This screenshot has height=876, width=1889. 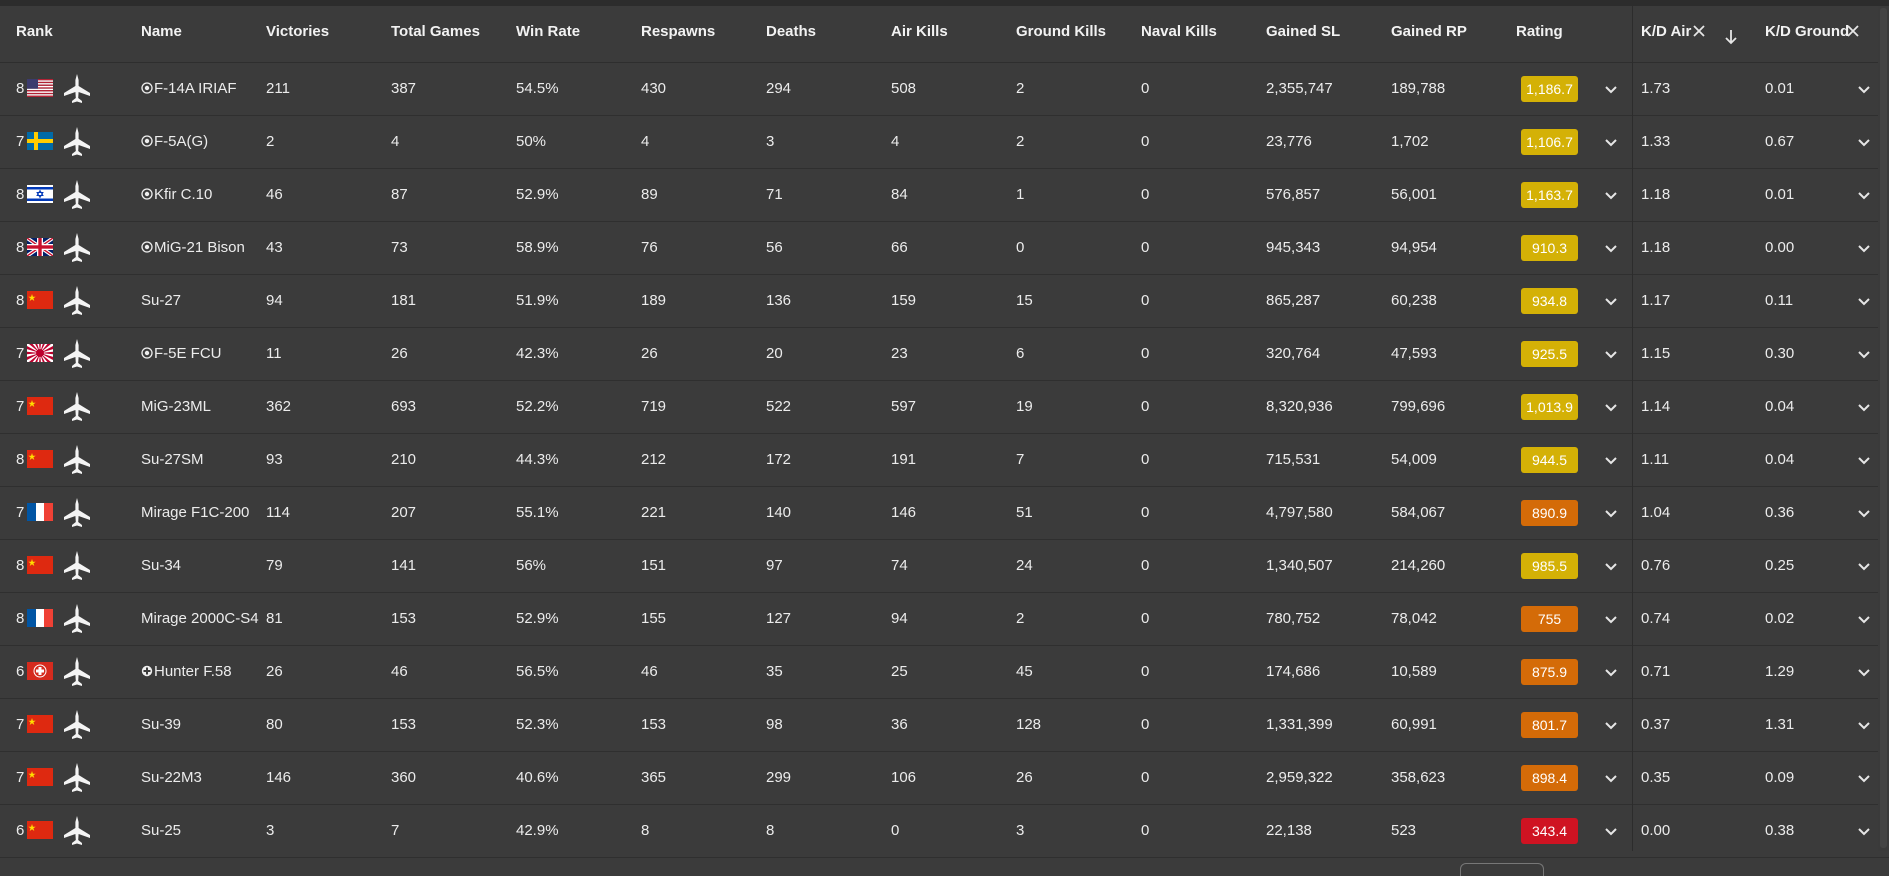 I want to click on cell-deaths: 35, so click(x=774, y=671).